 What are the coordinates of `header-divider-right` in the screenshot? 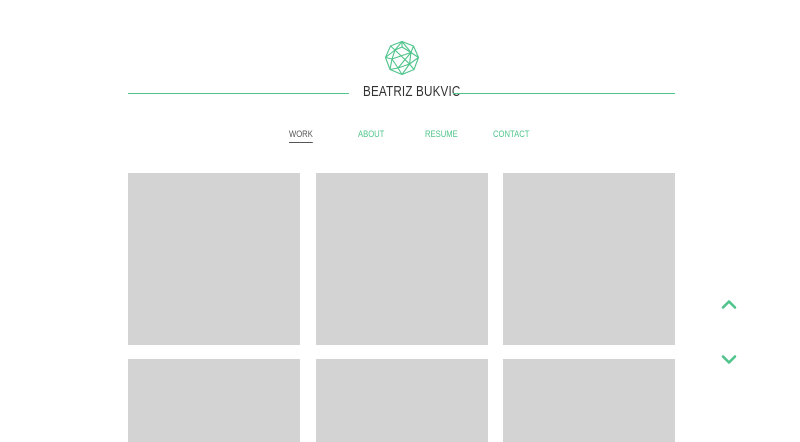 It's located at (564, 93).